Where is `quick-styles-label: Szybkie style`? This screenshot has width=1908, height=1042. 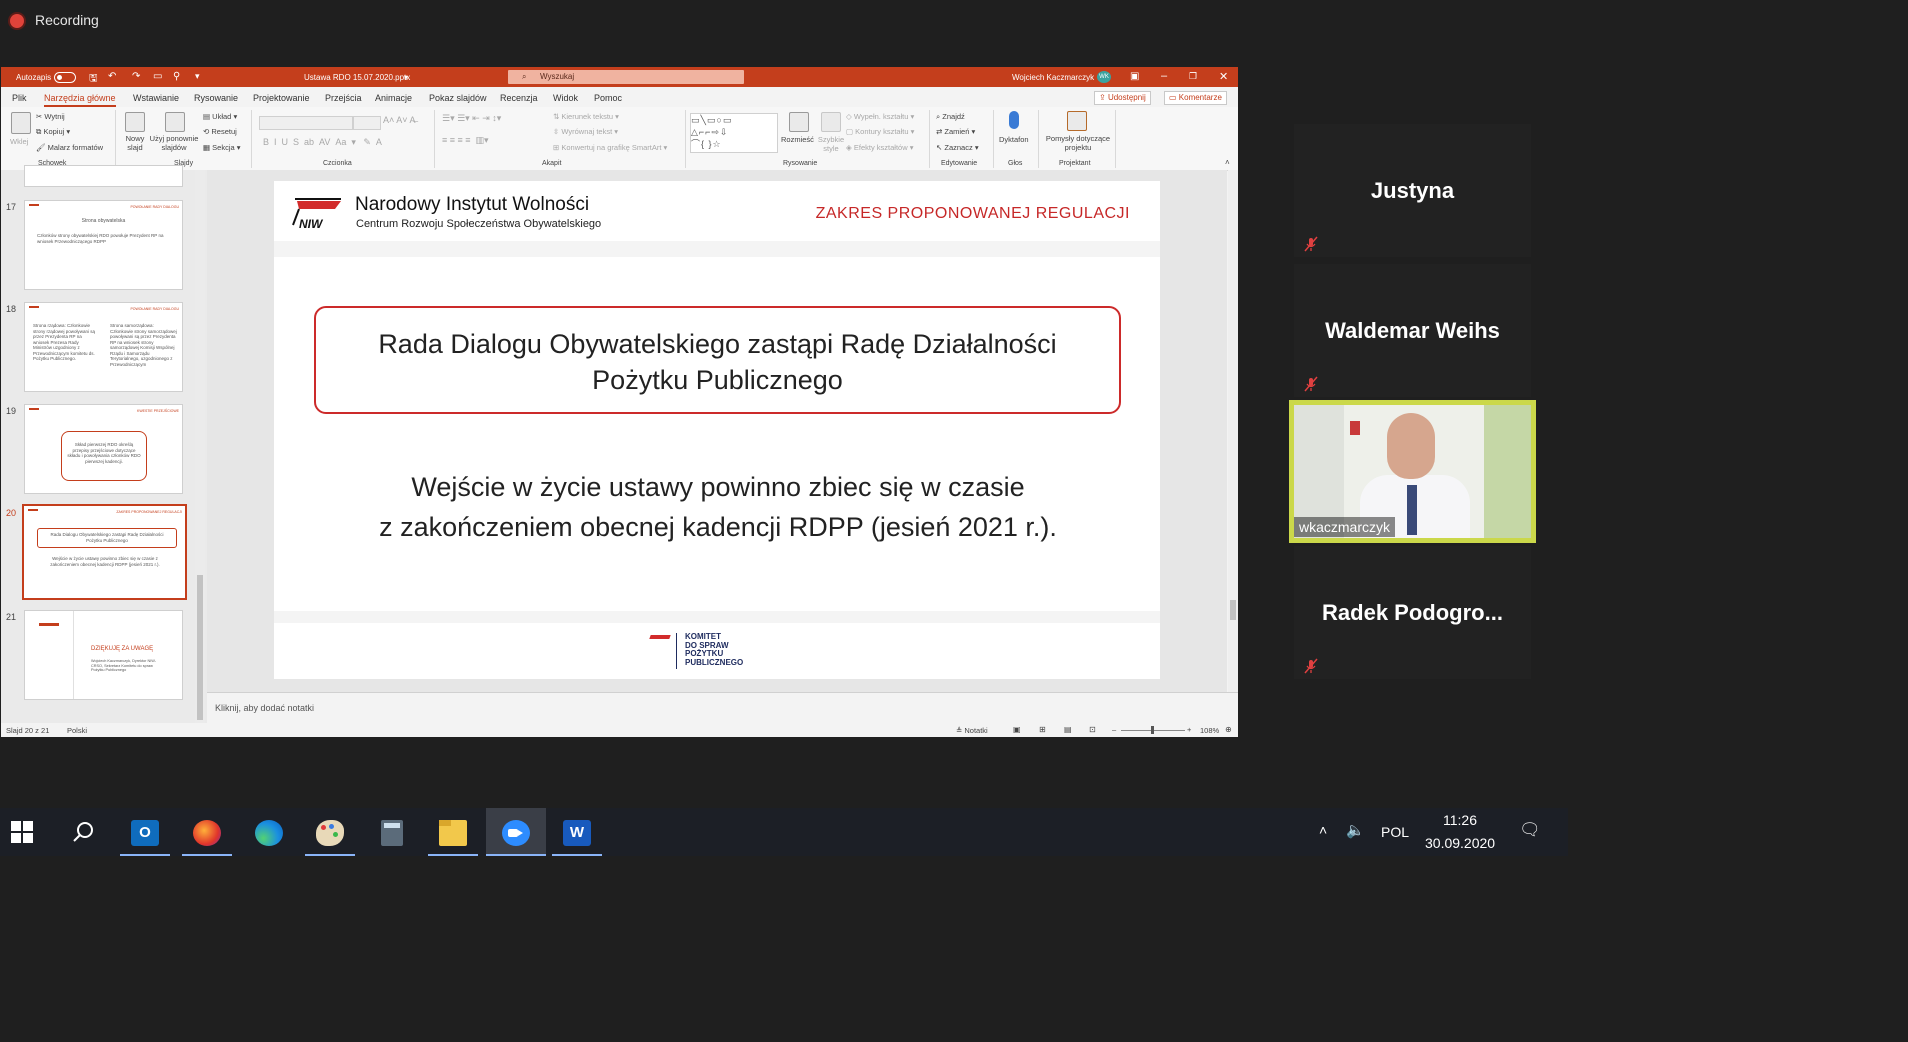
quick-styles-label: Szybkie style is located at coordinates (831, 144).